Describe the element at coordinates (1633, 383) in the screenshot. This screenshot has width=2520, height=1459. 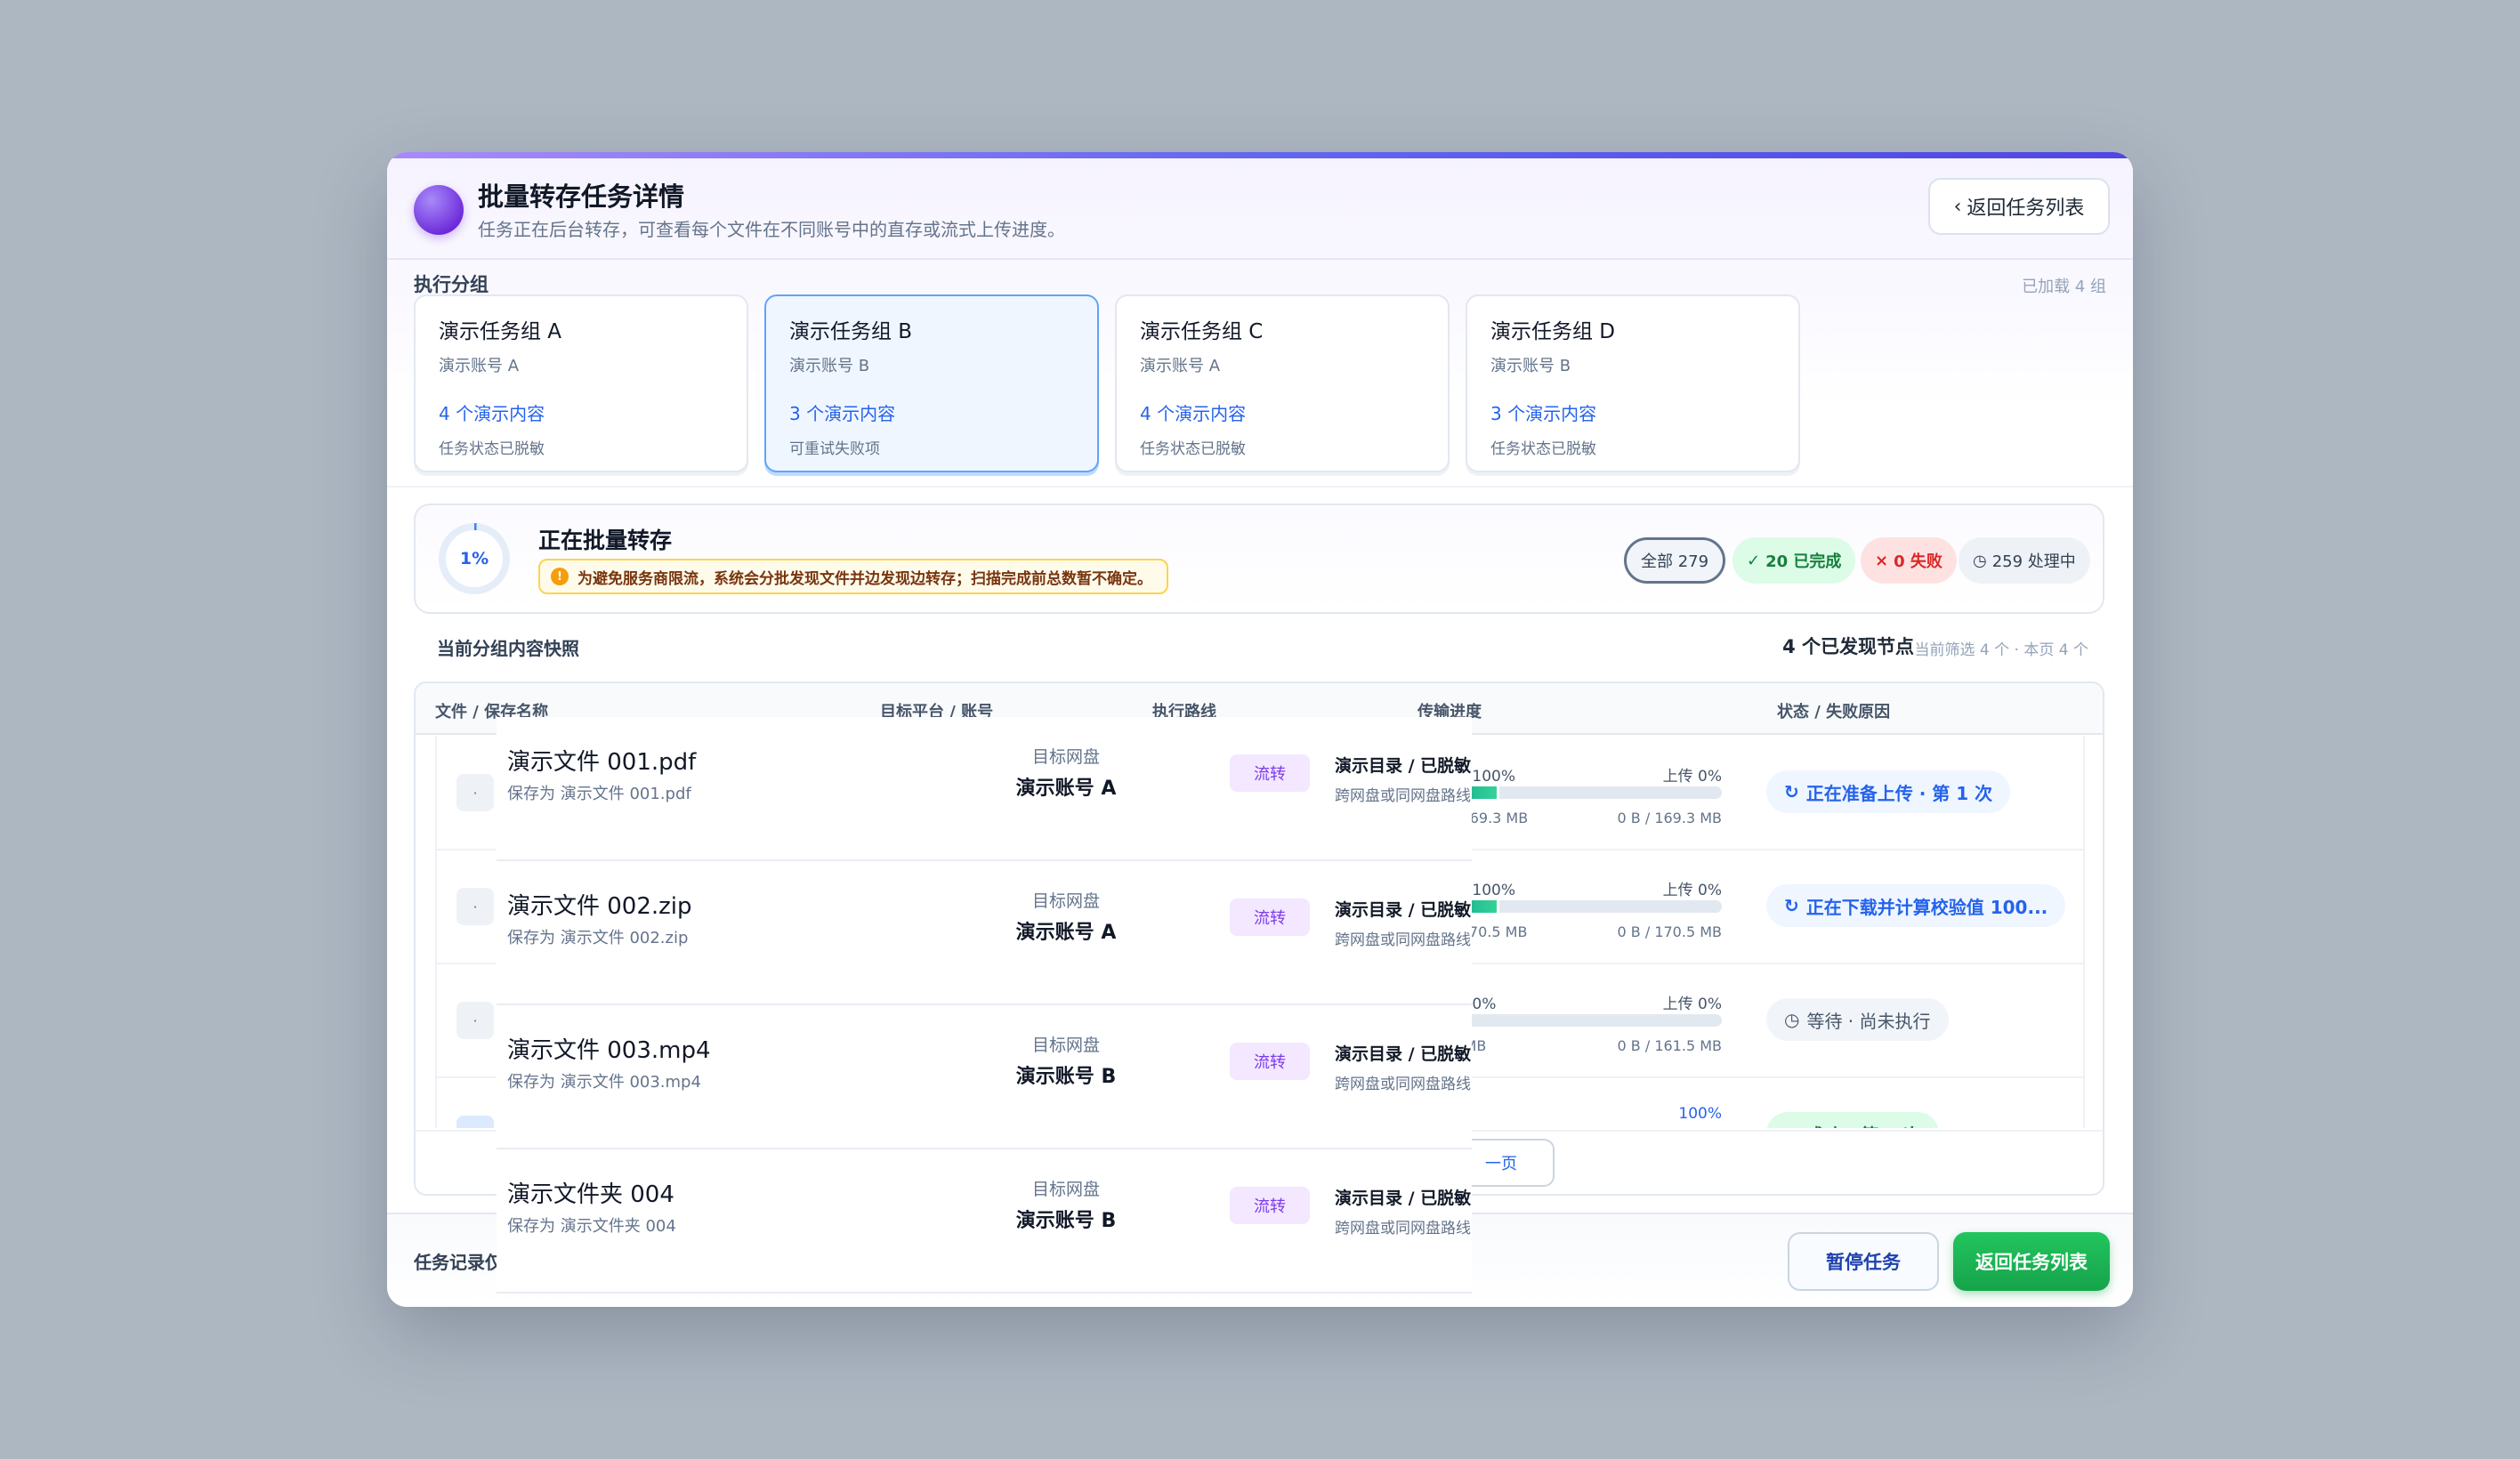
I see `group-card-d: 演示任务组 D 演示账号 B 3 个演示内容 任务状态已脱敏` at that location.